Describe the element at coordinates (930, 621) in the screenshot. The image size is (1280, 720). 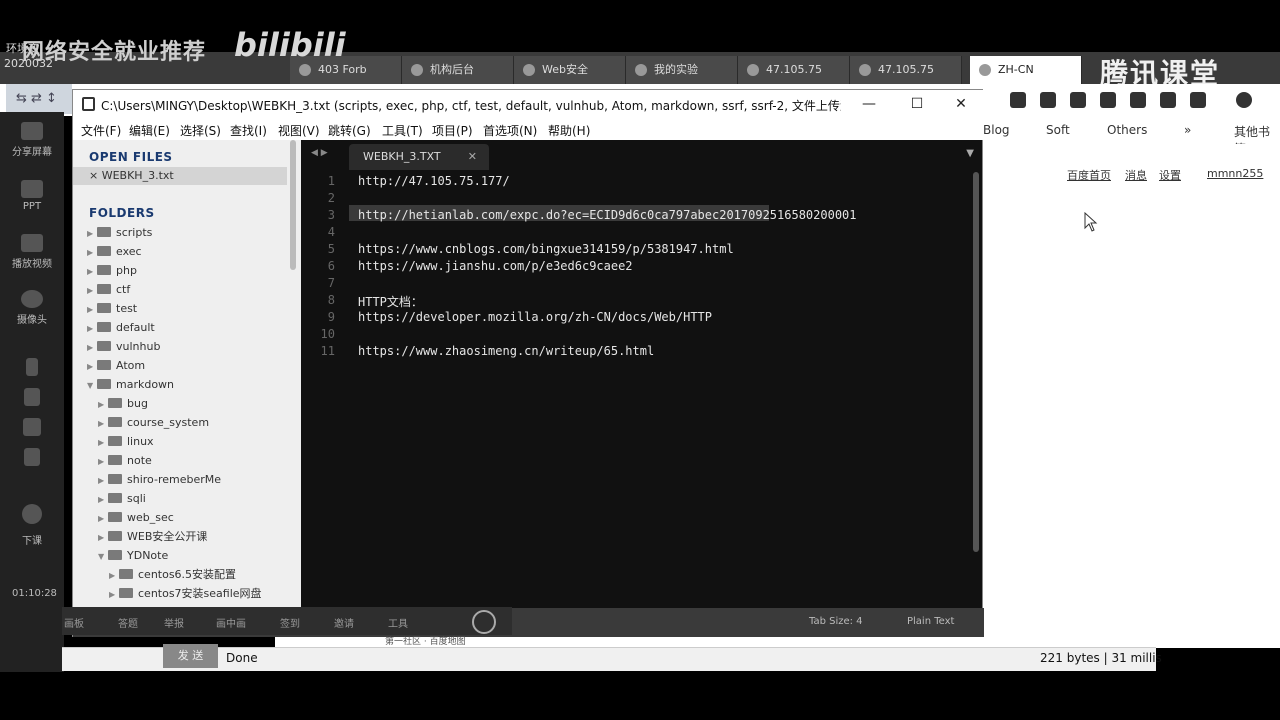
I see `syntax-indicator: Plain Text` at that location.